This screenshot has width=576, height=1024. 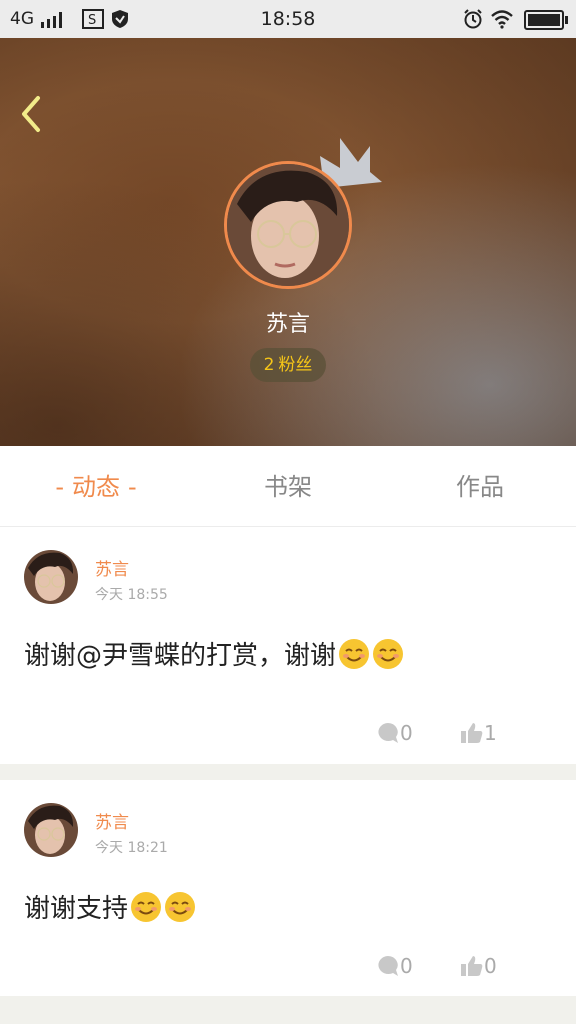 What do you see at coordinates (441, 966) in the screenshot?
I see `post-actions: 0 0` at bounding box center [441, 966].